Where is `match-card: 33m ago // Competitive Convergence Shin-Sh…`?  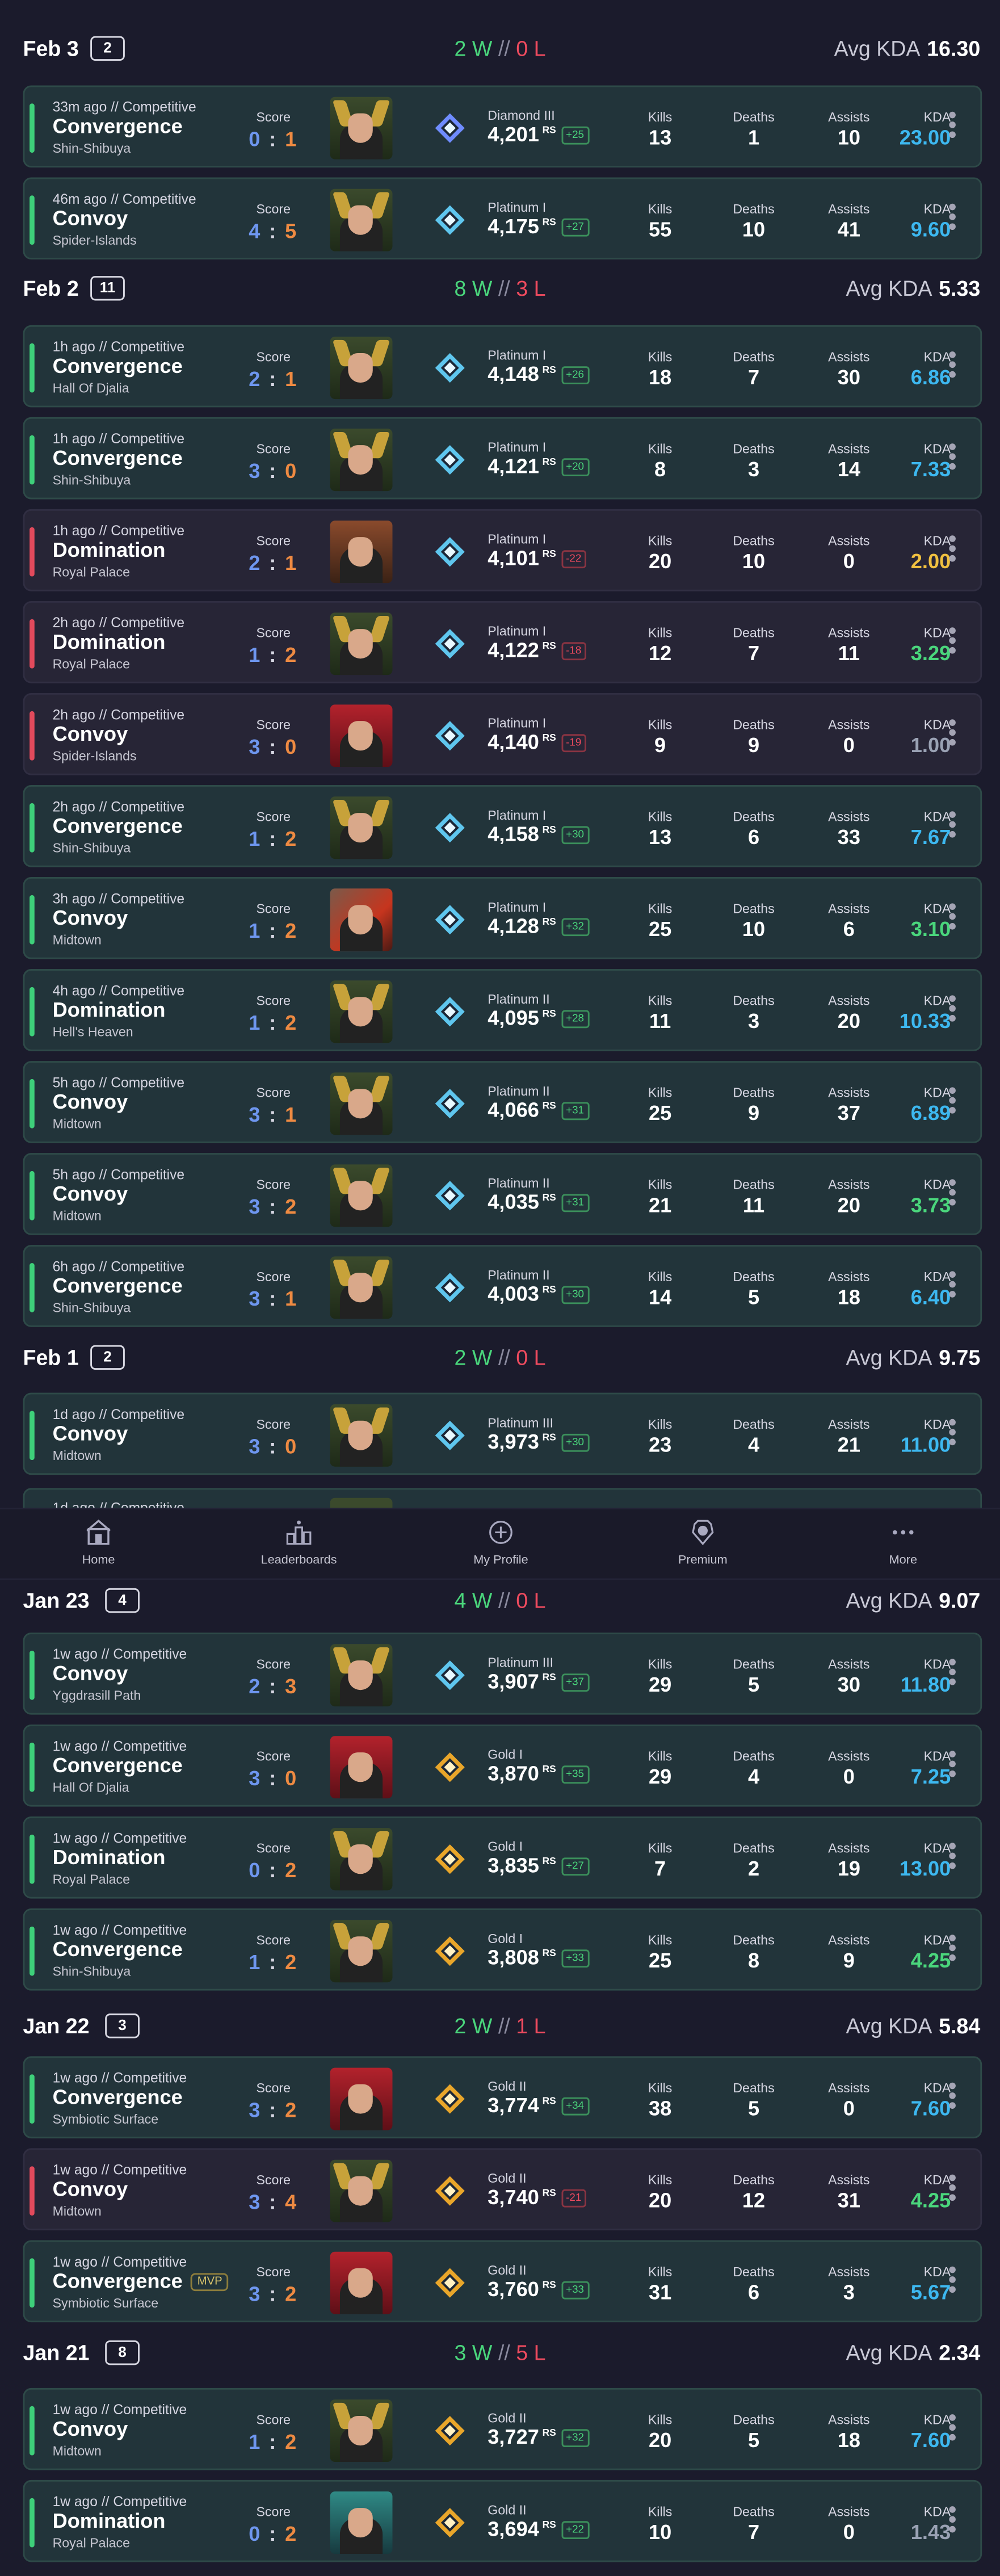
match-card: 33m ago // Competitive Convergence Shin-Sh… is located at coordinates (502, 127).